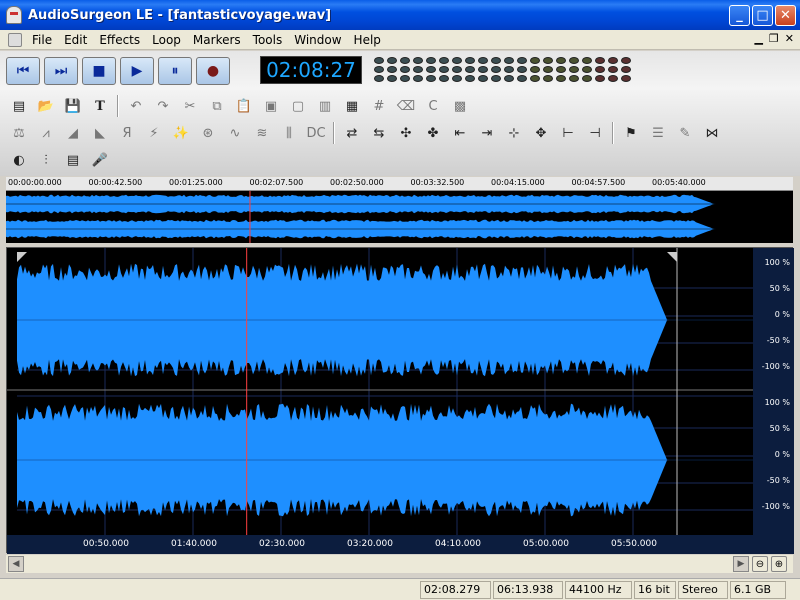 The width and height of the screenshot is (800, 600). I want to click on noise-reduction-icon: ≋, so click(262, 133).